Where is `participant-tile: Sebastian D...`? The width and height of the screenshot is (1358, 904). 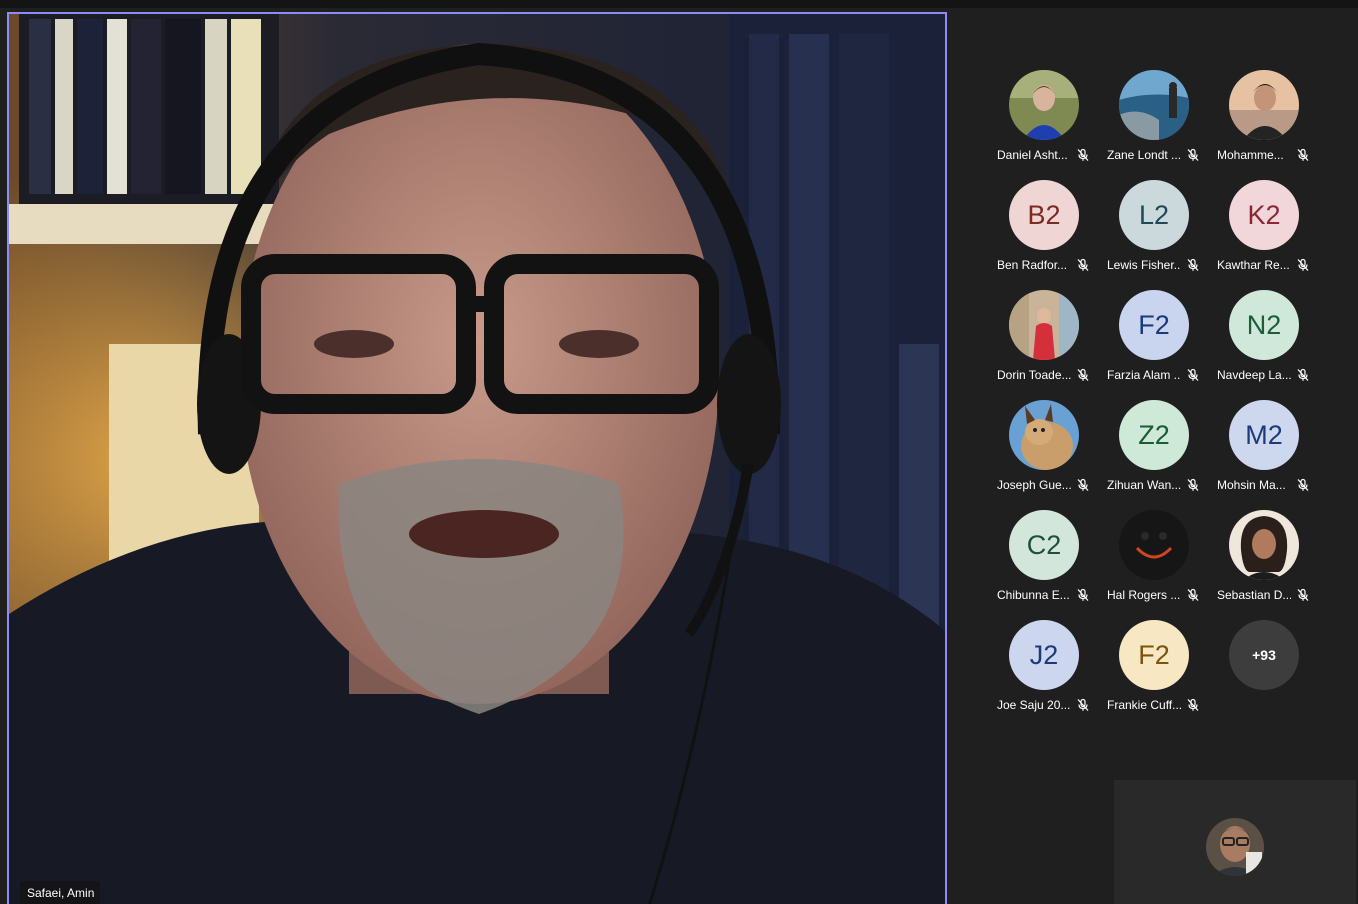
participant-tile: Sebastian D... is located at coordinates (1263, 559).